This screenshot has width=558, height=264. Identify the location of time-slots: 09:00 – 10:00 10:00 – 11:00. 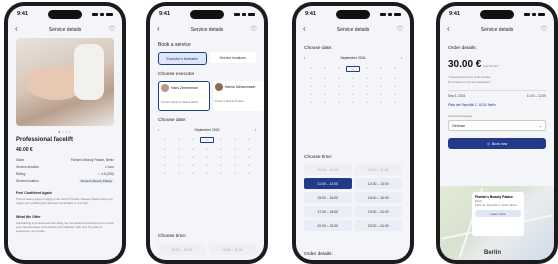
(207, 249).